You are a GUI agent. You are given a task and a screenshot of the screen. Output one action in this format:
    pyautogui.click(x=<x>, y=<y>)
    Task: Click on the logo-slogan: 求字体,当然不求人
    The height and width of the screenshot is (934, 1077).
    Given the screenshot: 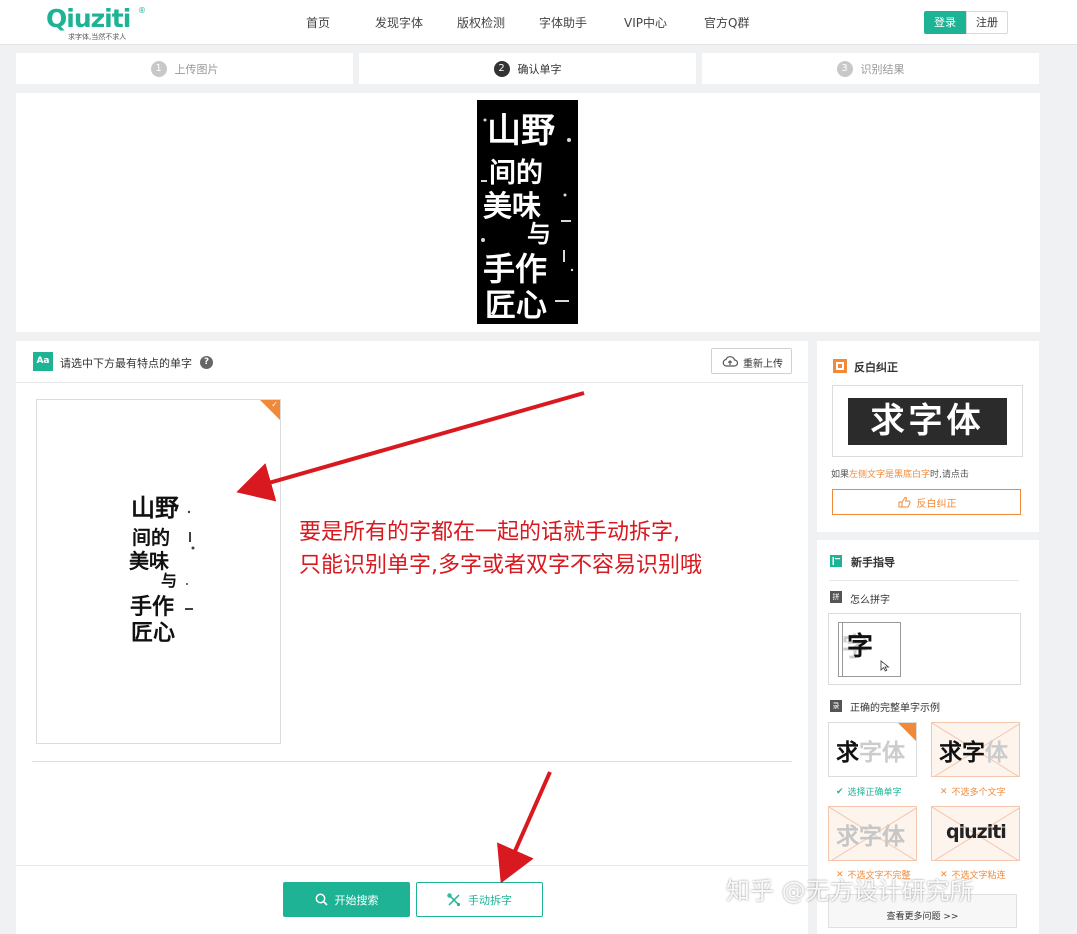 What is the action you would take?
    pyautogui.click(x=97, y=37)
    